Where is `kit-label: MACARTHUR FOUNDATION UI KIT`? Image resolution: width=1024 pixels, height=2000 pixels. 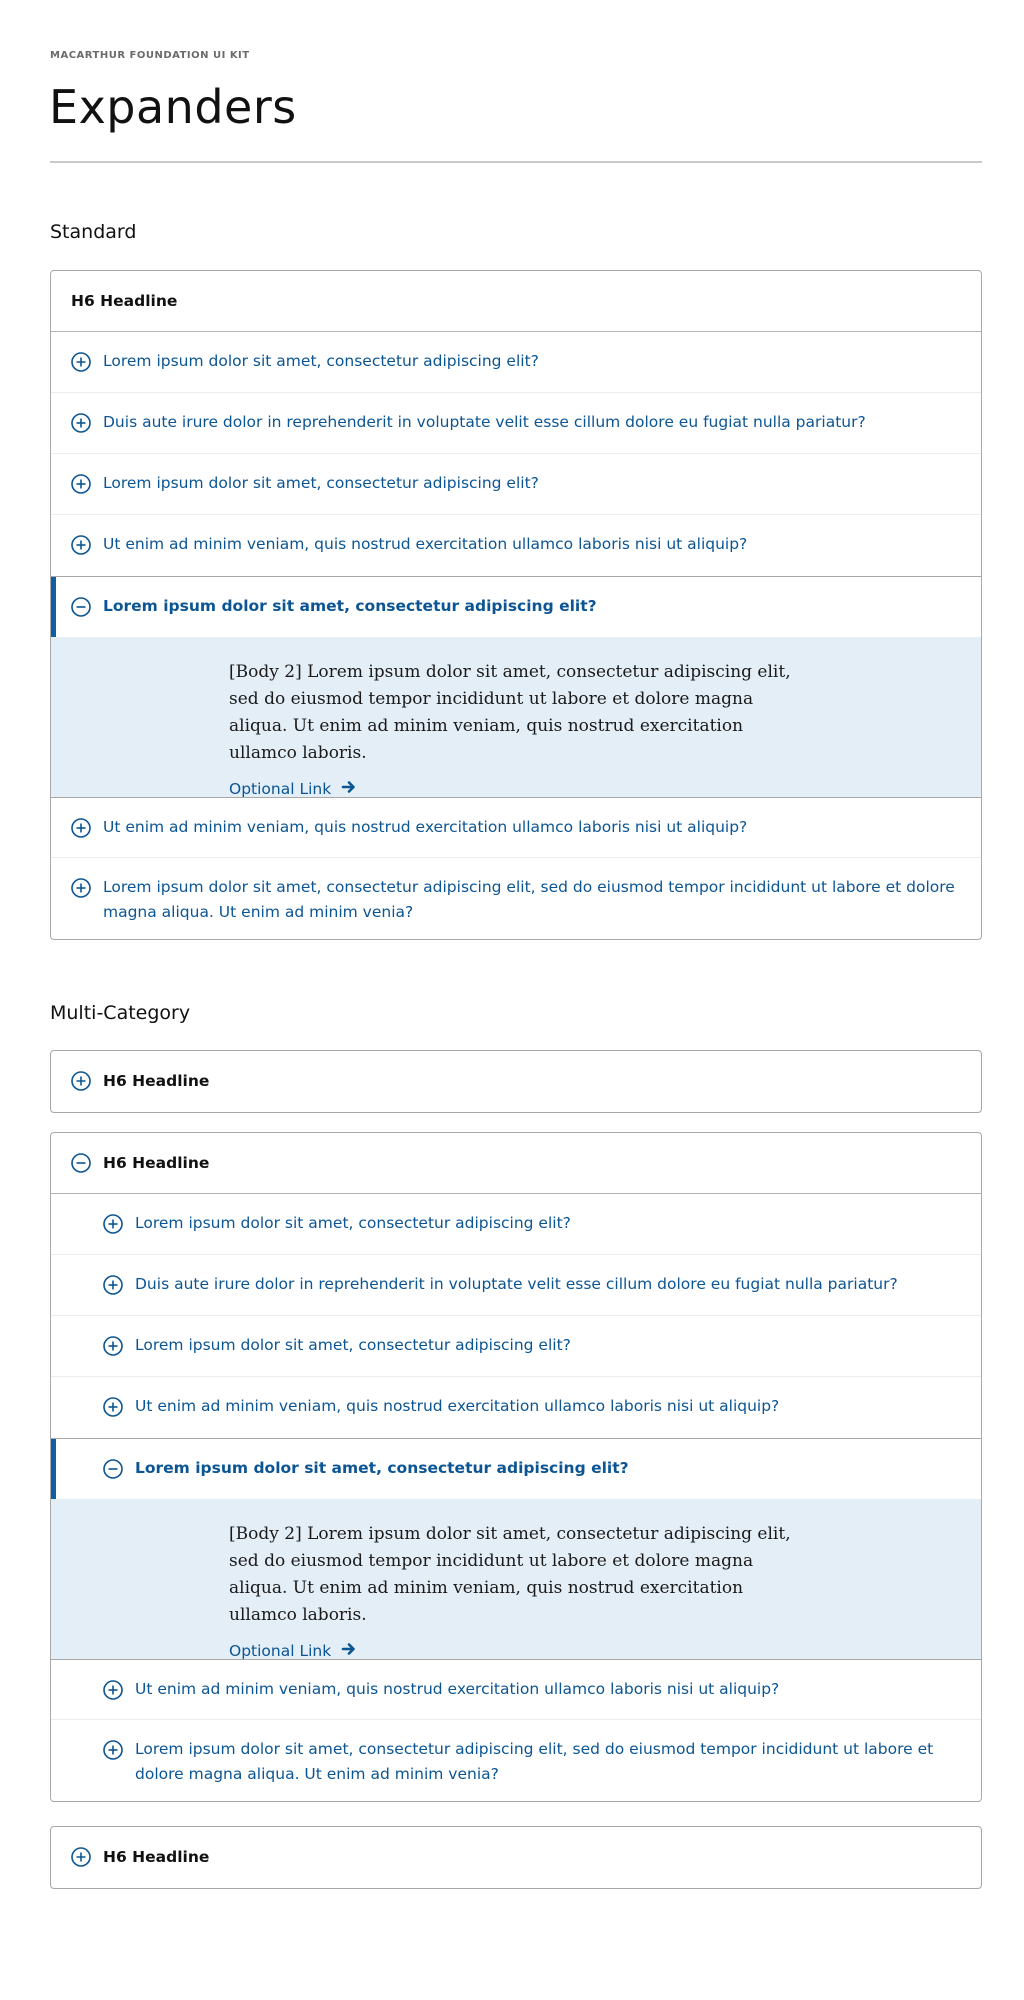
kit-label: MACARTHUR FOUNDATION UI KIT is located at coordinates (150, 55).